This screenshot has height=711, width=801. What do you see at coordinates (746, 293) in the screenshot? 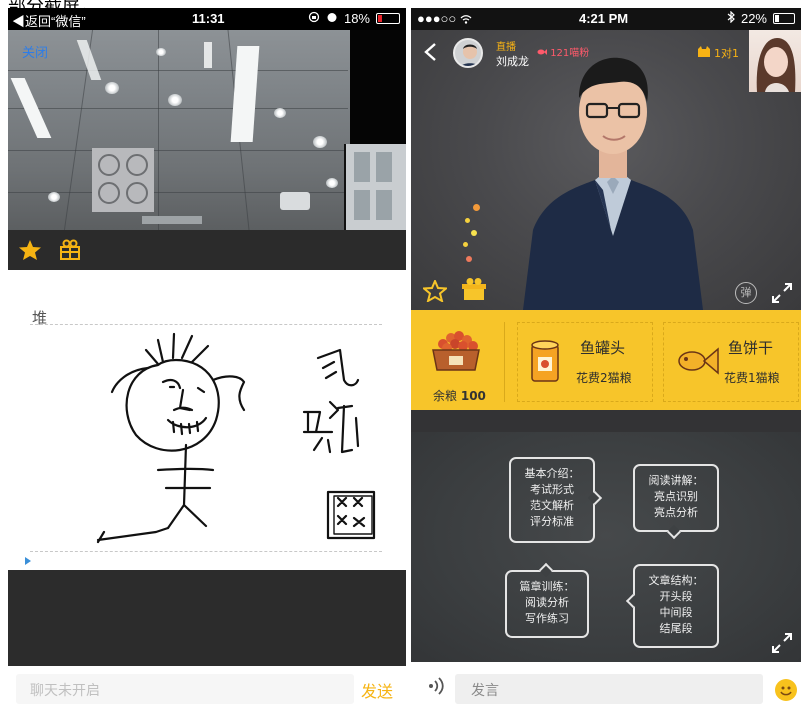
I see `danmu-toggle: 弹` at bounding box center [746, 293].